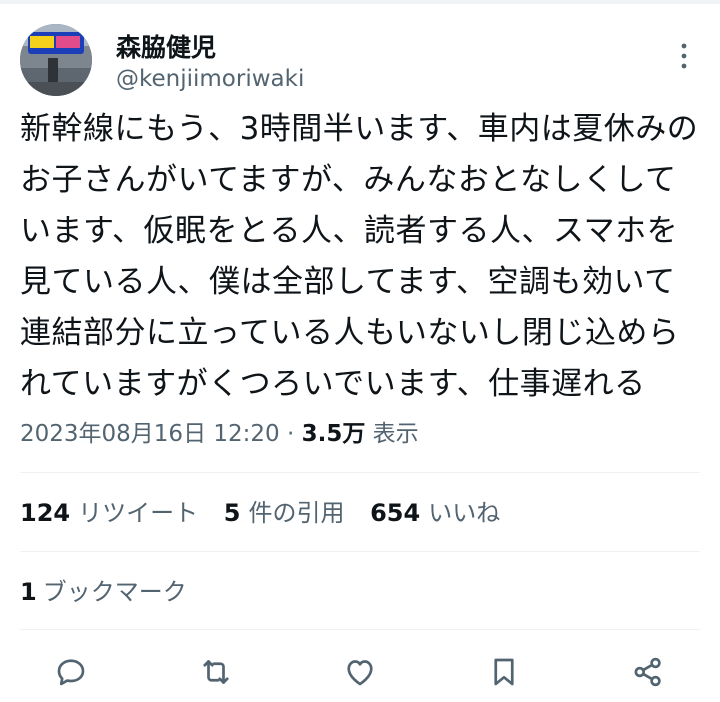 Image resolution: width=720 pixels, height=702 pixels. I want to click on likes-label: いいね, so click(464, 513).